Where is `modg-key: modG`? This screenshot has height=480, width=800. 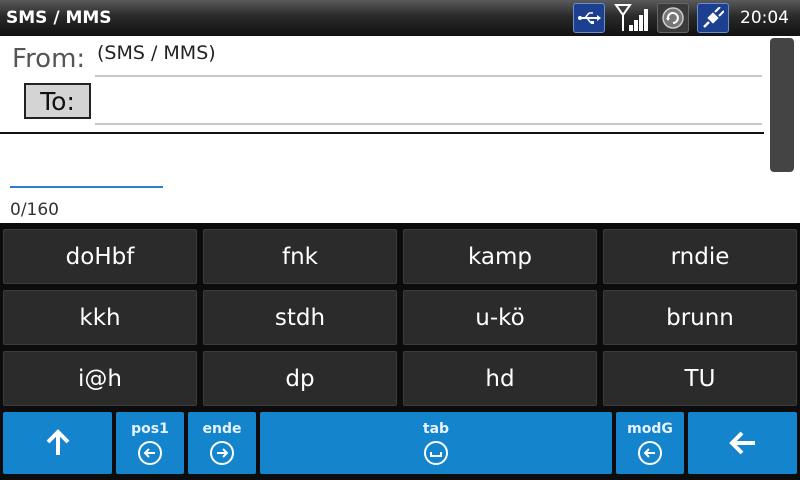 modg-key: modG is located at coordinates (650, 443).